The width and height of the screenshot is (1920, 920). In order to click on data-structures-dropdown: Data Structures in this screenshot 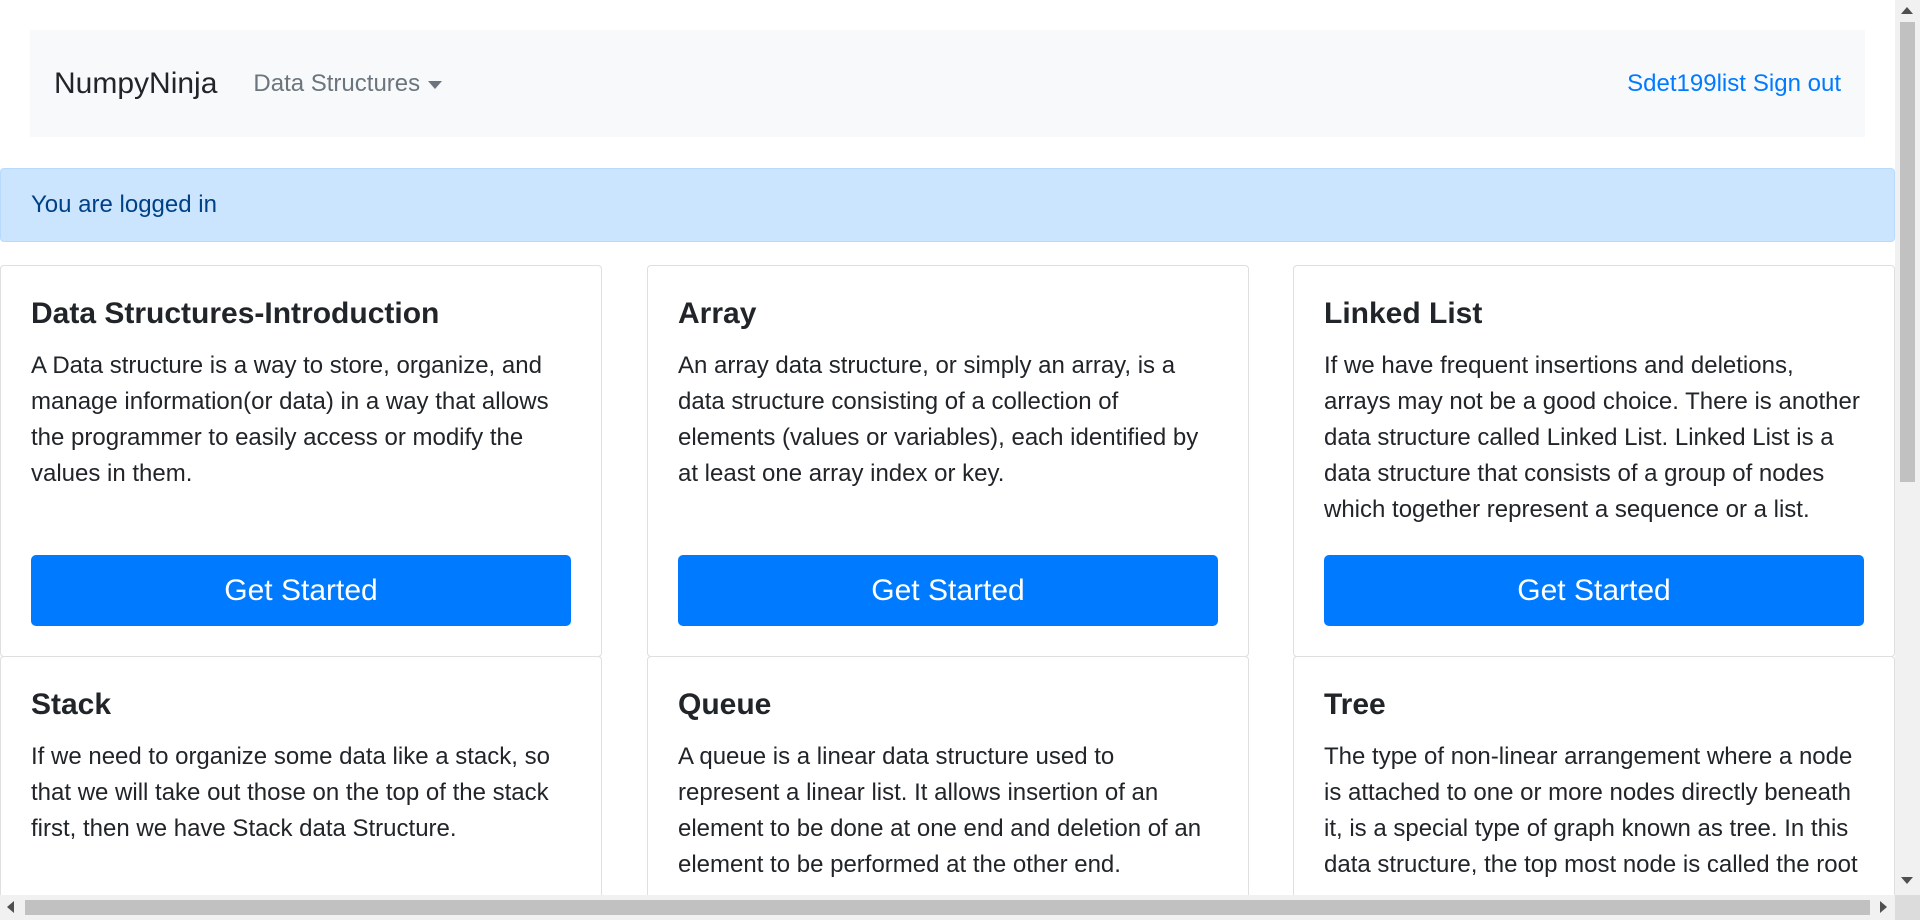, I will do `click(348, 83)`.